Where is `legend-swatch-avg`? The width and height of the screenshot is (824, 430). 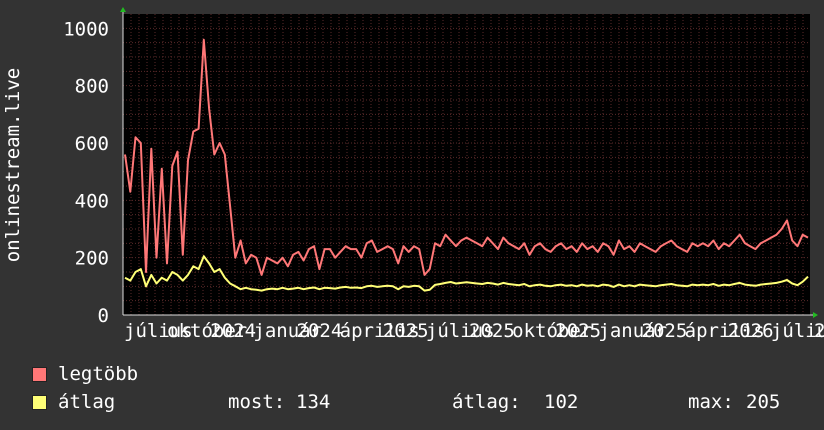
legend-swatch-avg is located at coordinates (39, 402).